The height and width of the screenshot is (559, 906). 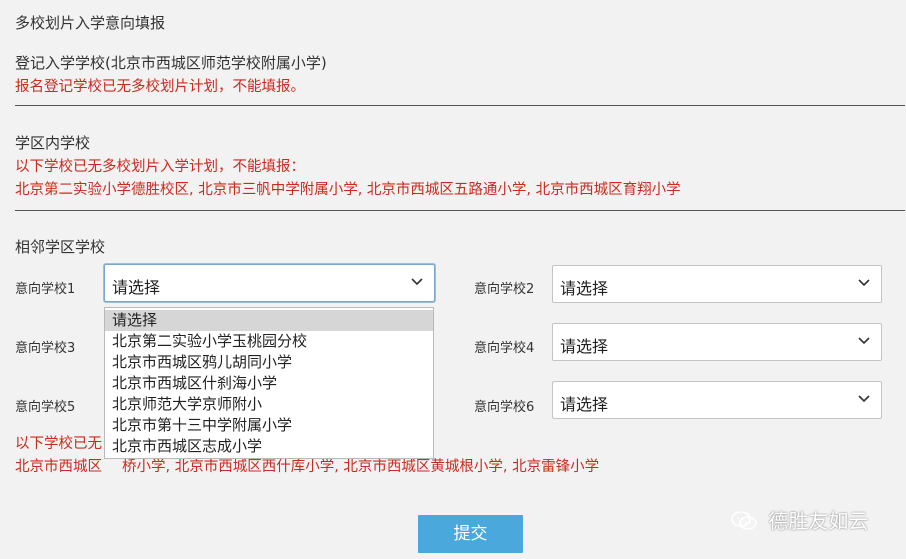 I want to click on dropdown-option: 请选择, so click(x=269, y=320).